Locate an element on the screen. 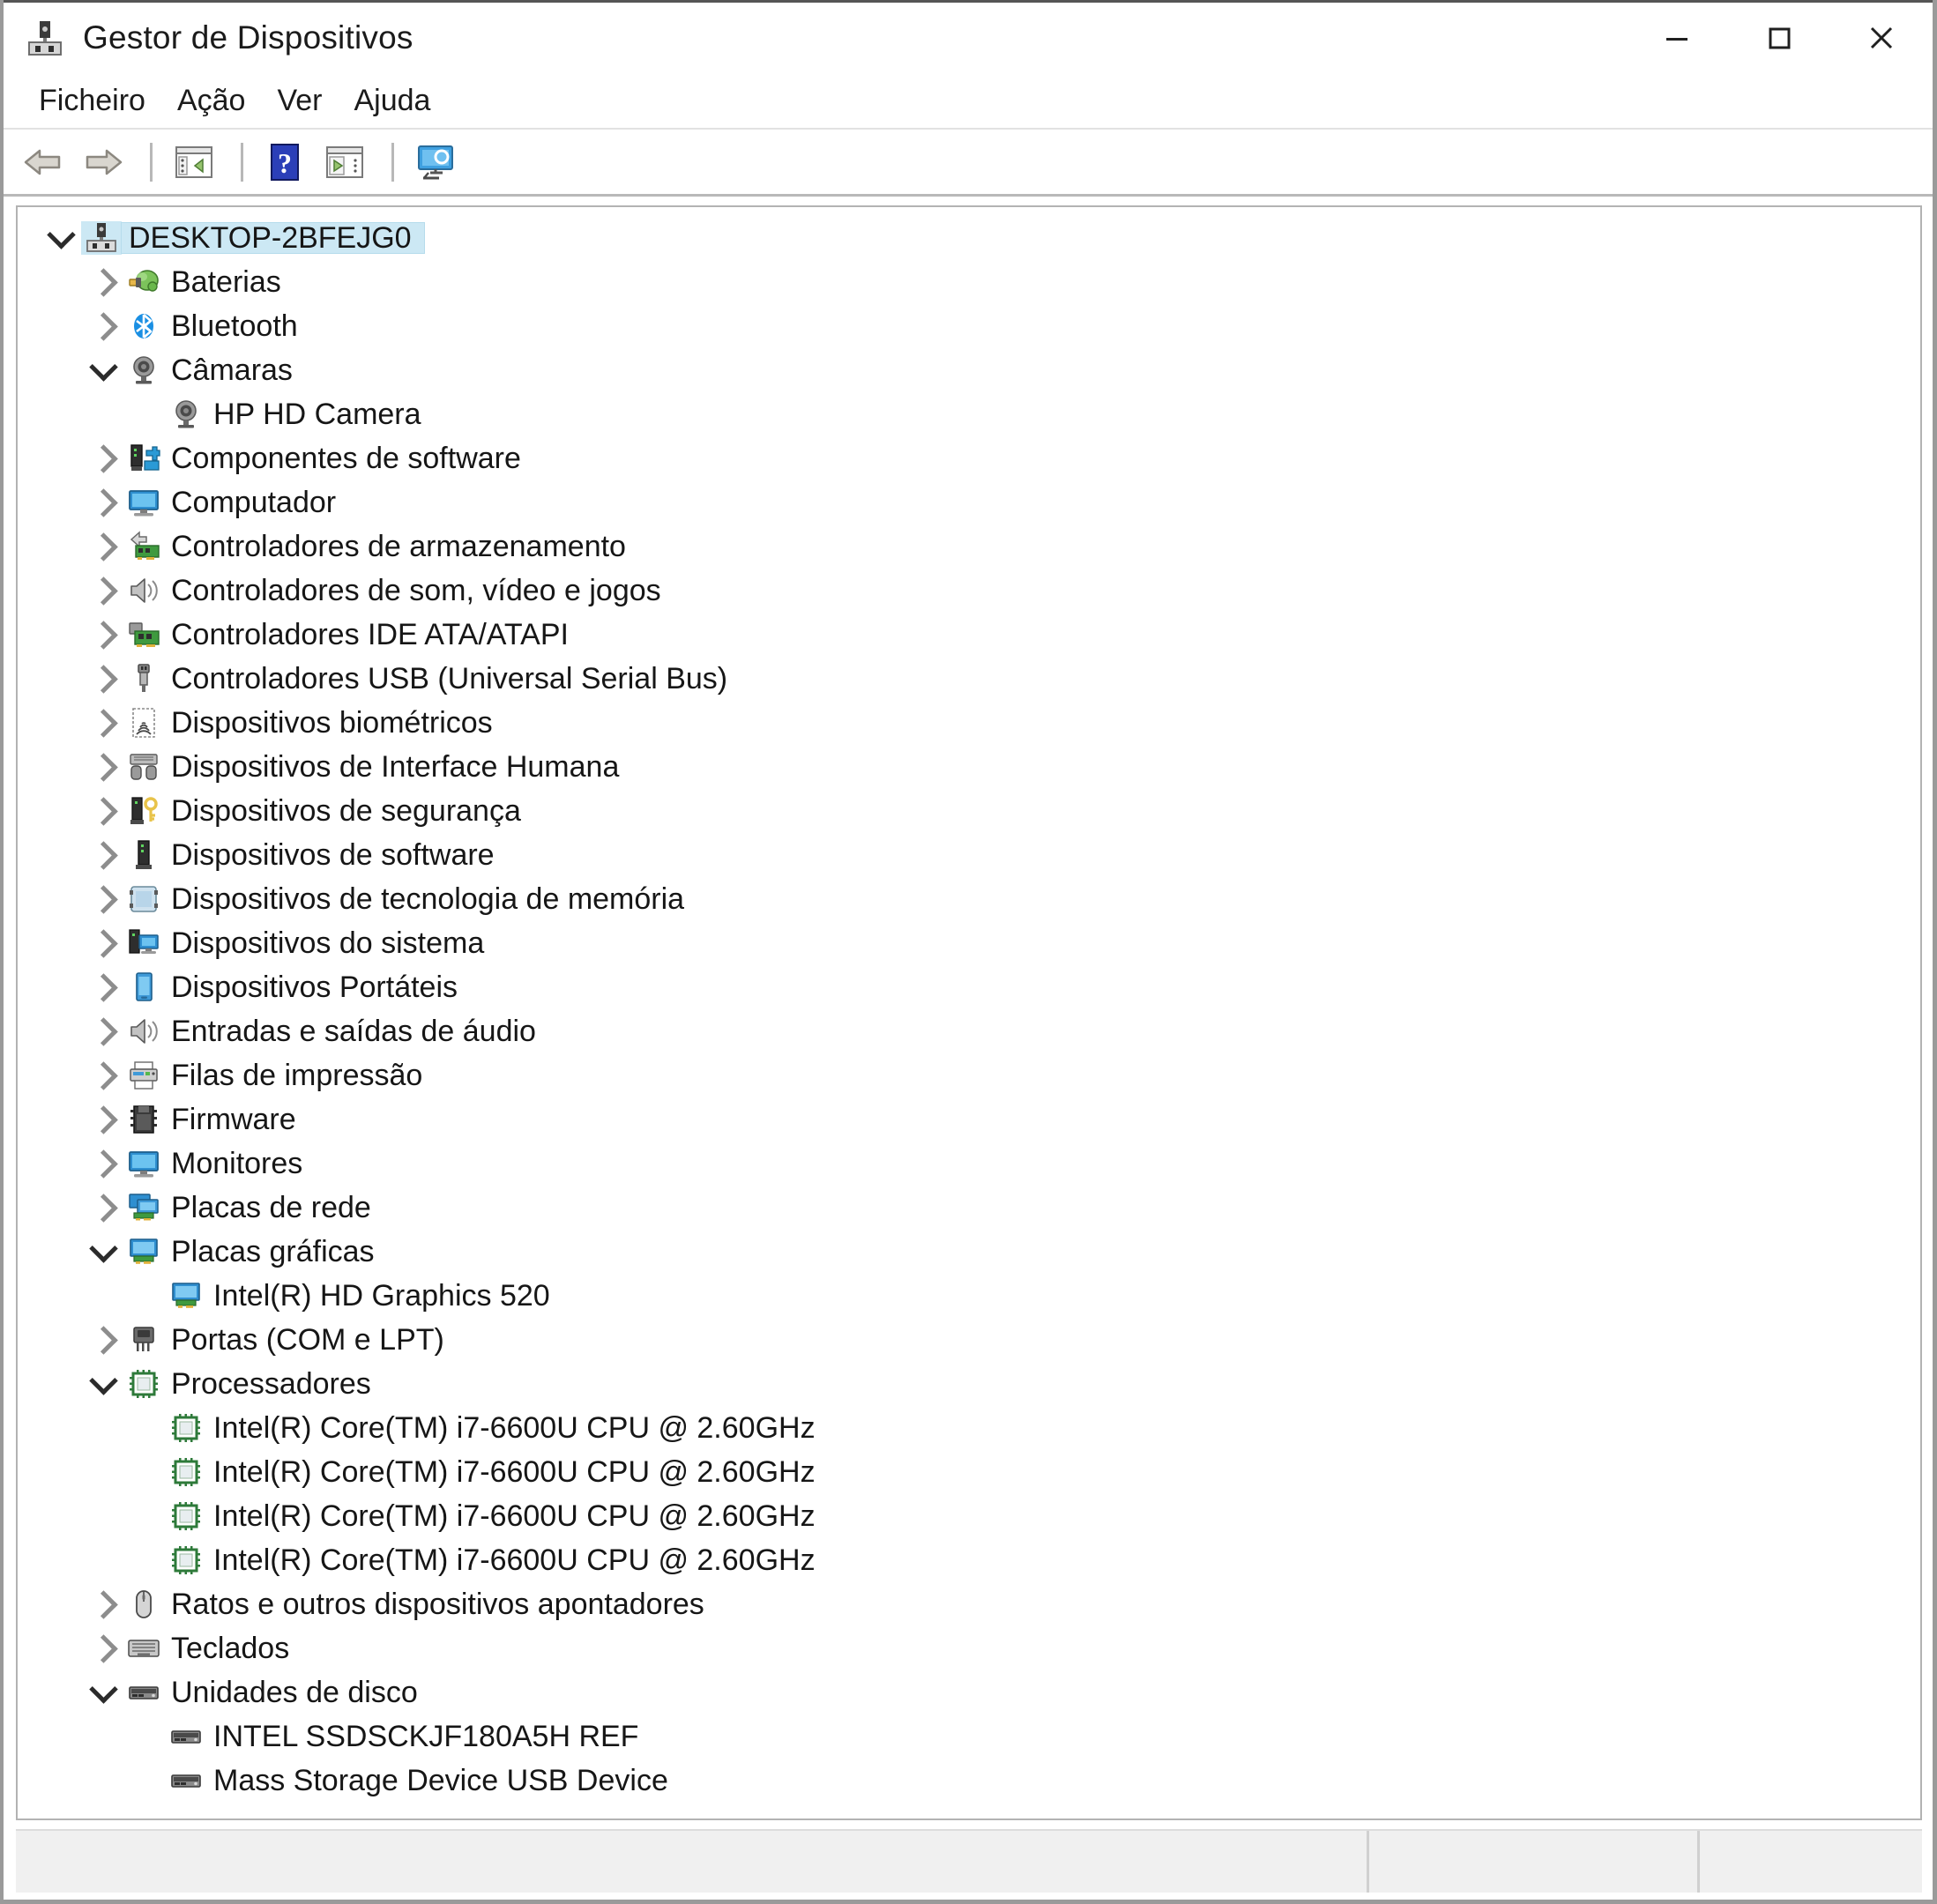  window-controls is located at coordinates (1779, 38).